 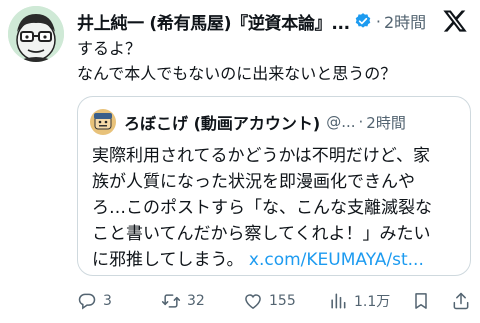 I want to click on share-icon, so click(x=461, y=301).